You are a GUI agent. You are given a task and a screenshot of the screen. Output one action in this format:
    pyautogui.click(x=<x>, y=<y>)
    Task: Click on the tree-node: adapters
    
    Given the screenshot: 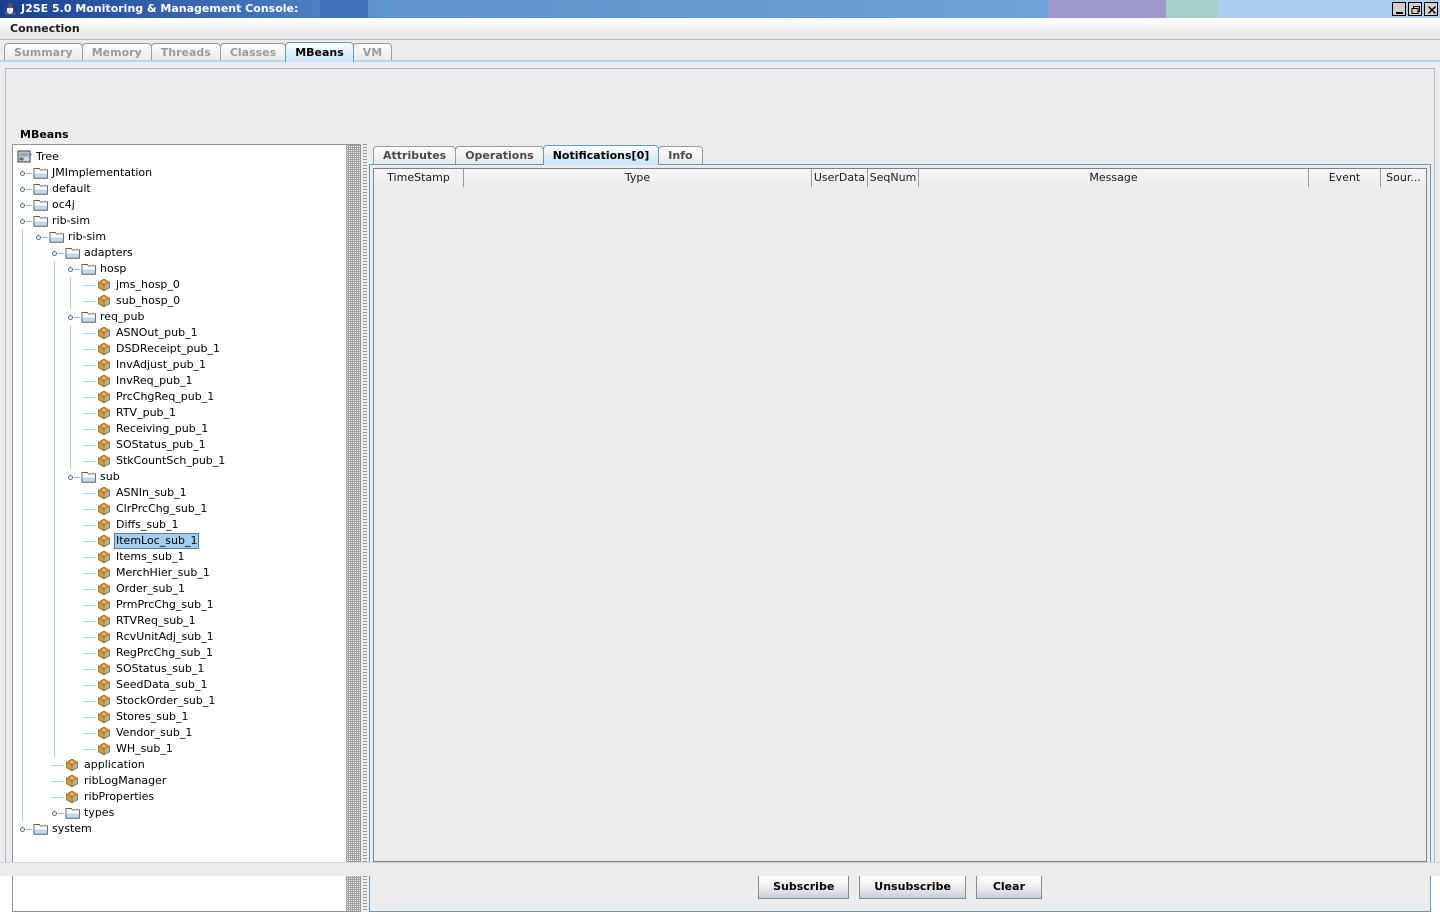 What is the action you would take?
    pyautogui.click(x=188, y=253)
    